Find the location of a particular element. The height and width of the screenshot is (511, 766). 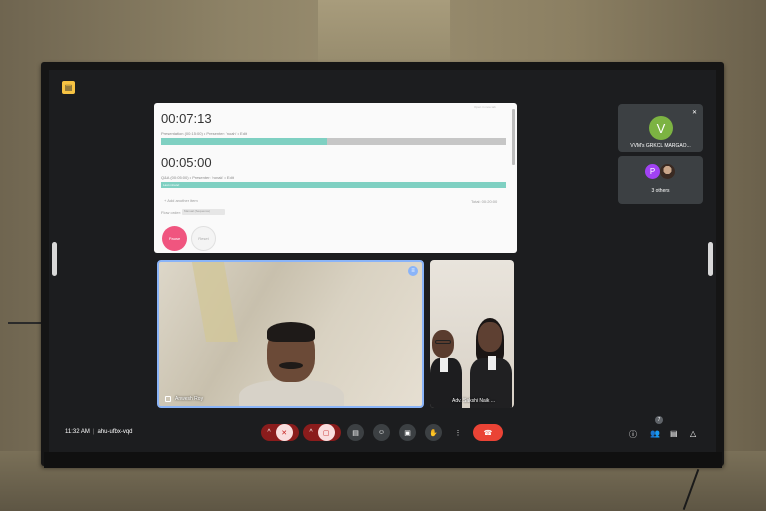

camera-off-icon: ▢ is located at coordinates (326, 432).